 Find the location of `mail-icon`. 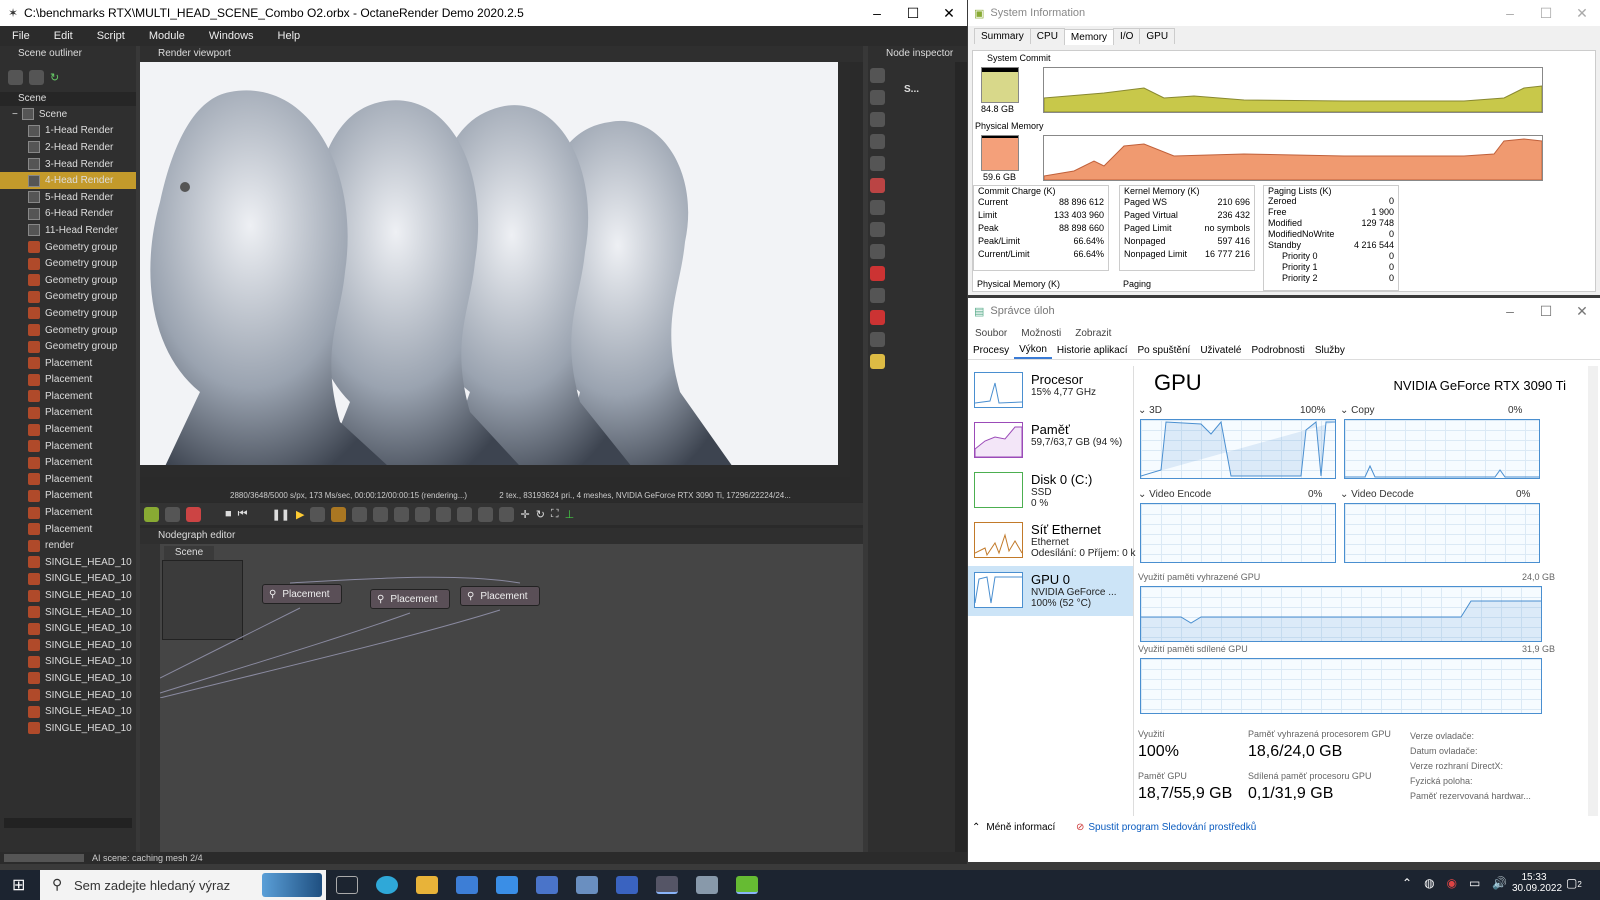

mail-icon is located at coordinates (507, 885).